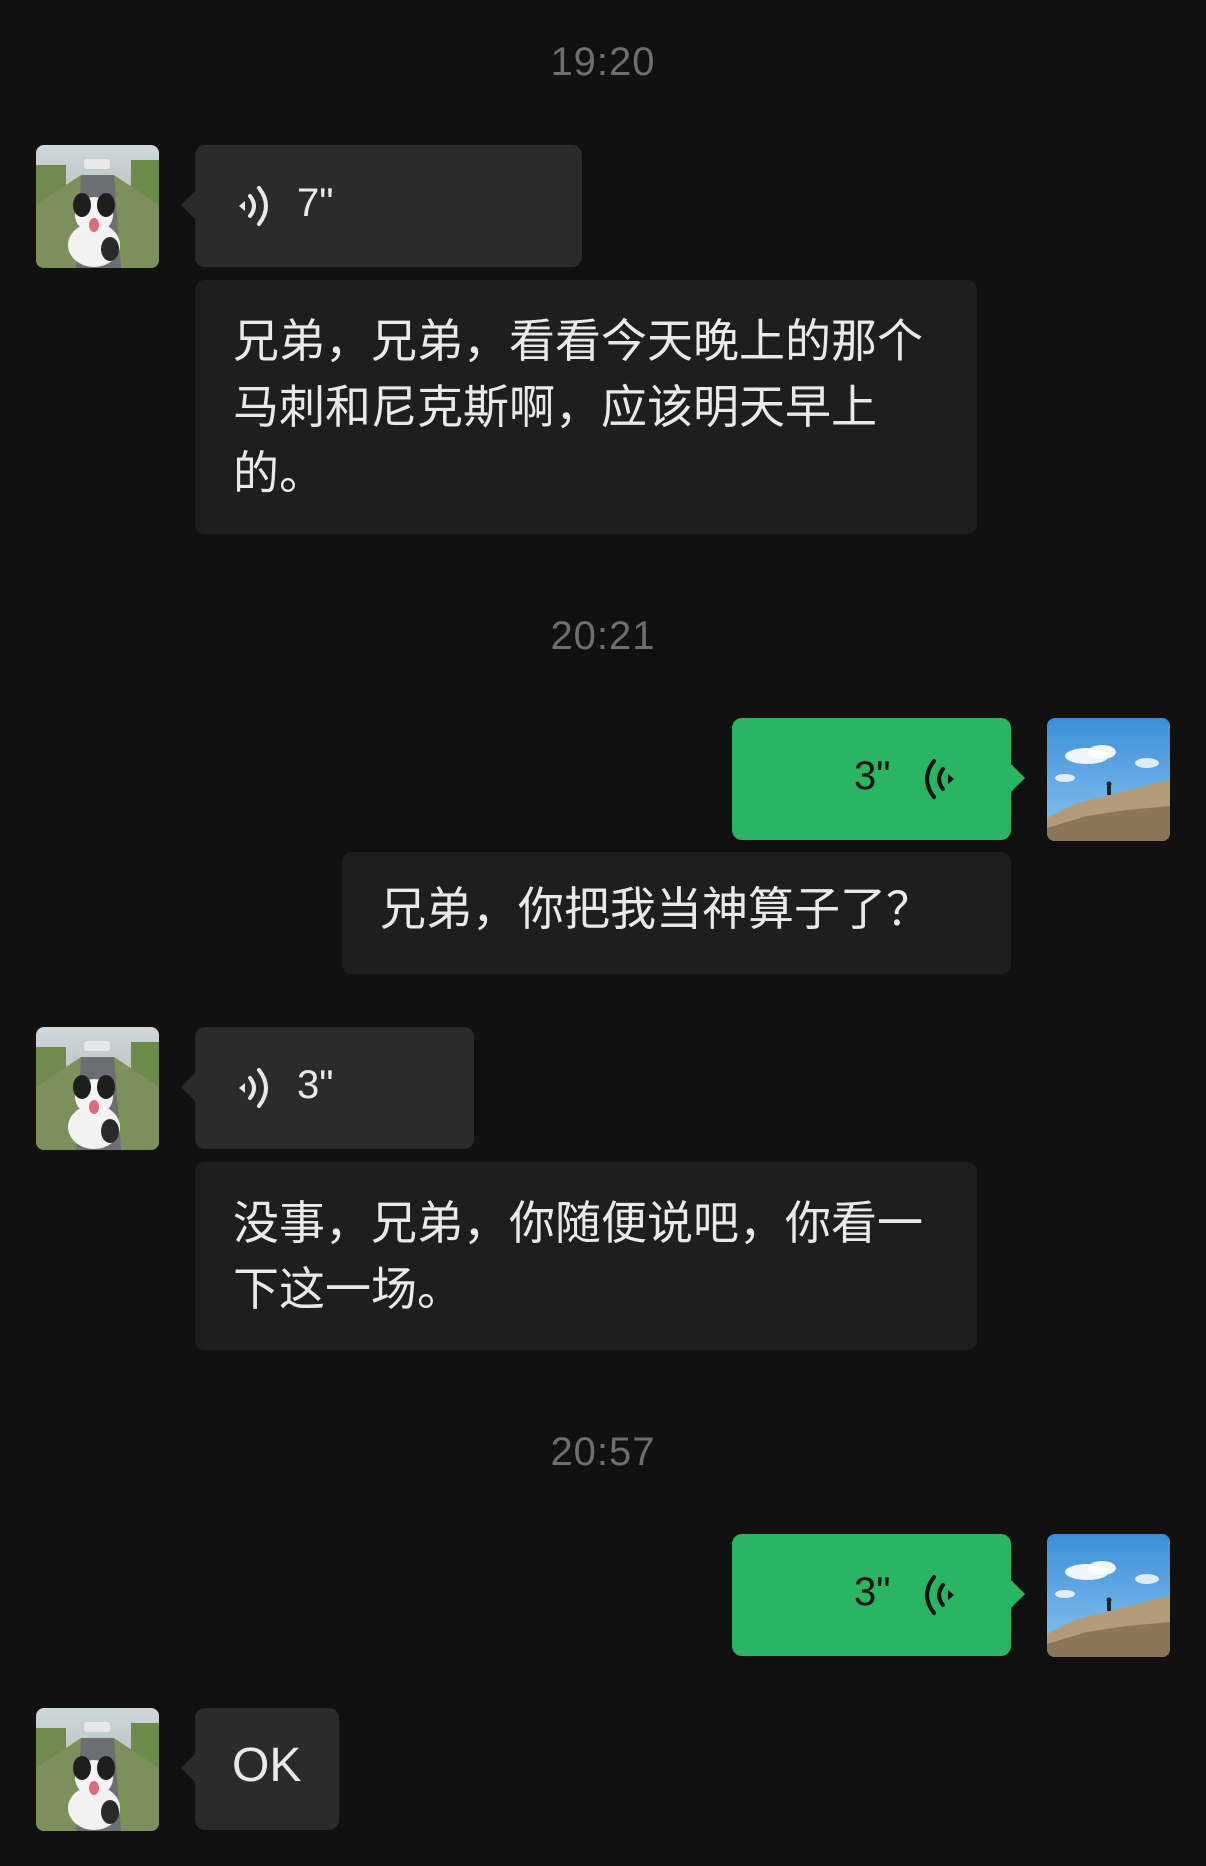 The height and width of the screenshot is (1866, 1206). I want to click on timestamp: 19:20, so click(603, 62).